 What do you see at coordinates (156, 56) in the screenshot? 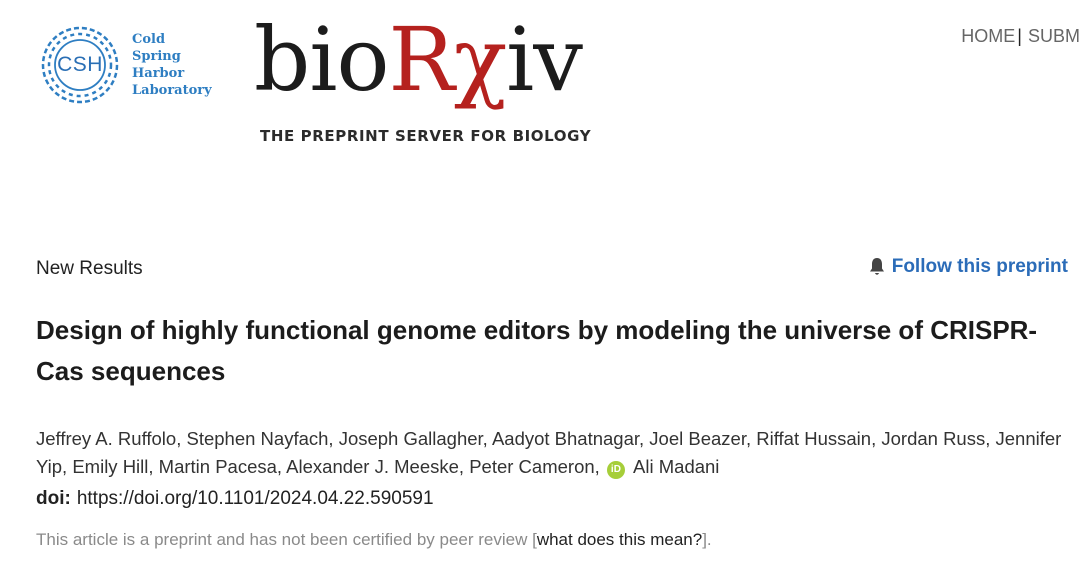
I see `csh-name-line: Spring` at bounding box center [156, 56].